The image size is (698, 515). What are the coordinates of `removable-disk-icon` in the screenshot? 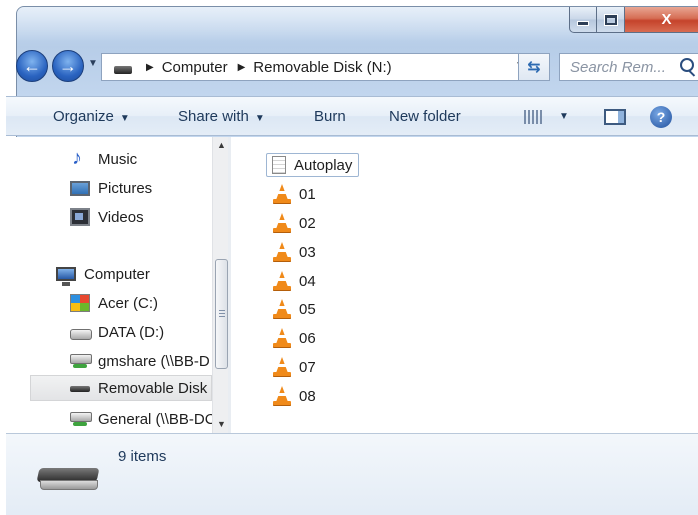 It's located at (123, 70).